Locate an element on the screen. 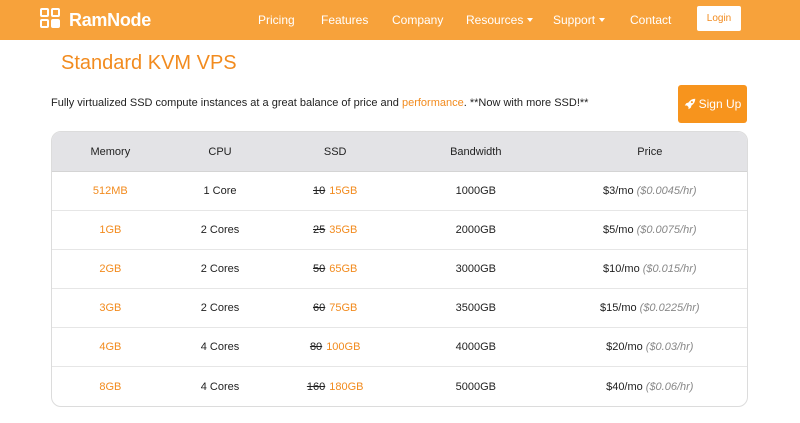  page-title: Standard KVM VPS is located at coordinates (149, 63).